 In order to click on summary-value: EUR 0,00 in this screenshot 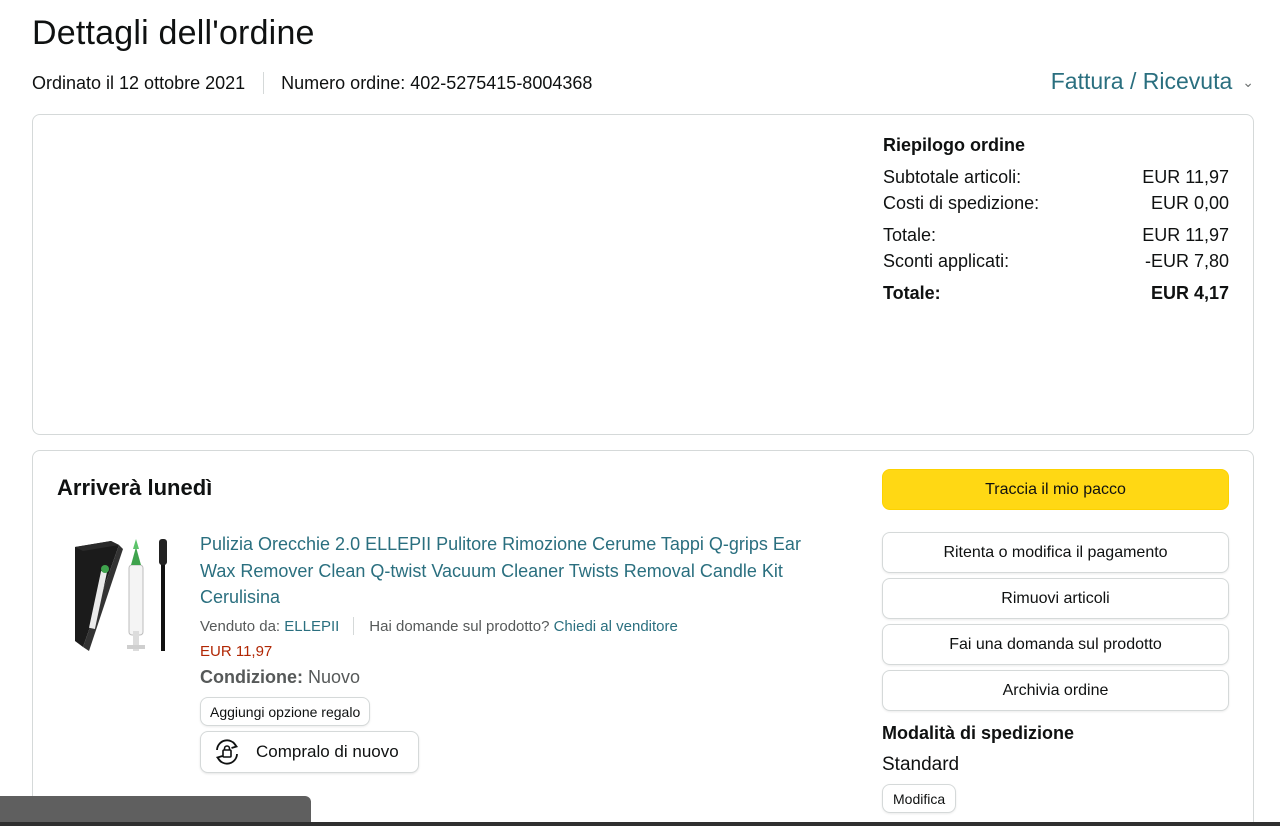, I will do `click(1189, 202)`.